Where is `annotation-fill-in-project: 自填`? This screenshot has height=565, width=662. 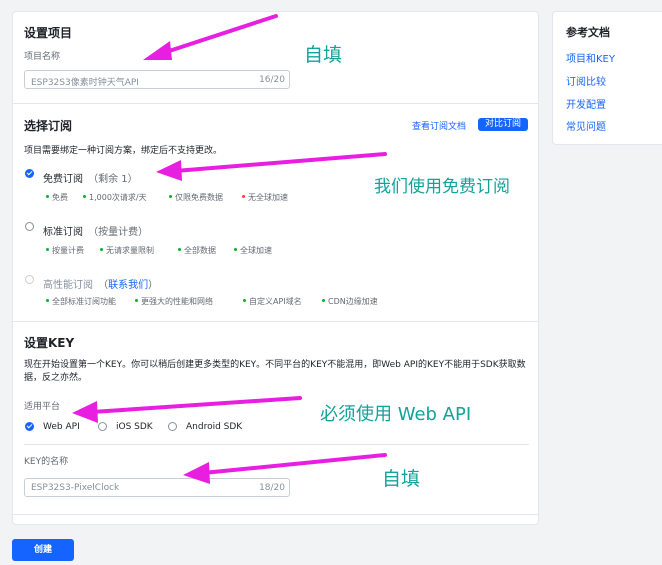 annotation-fill-in-project: 自填 is located at coordinates (323, 55).